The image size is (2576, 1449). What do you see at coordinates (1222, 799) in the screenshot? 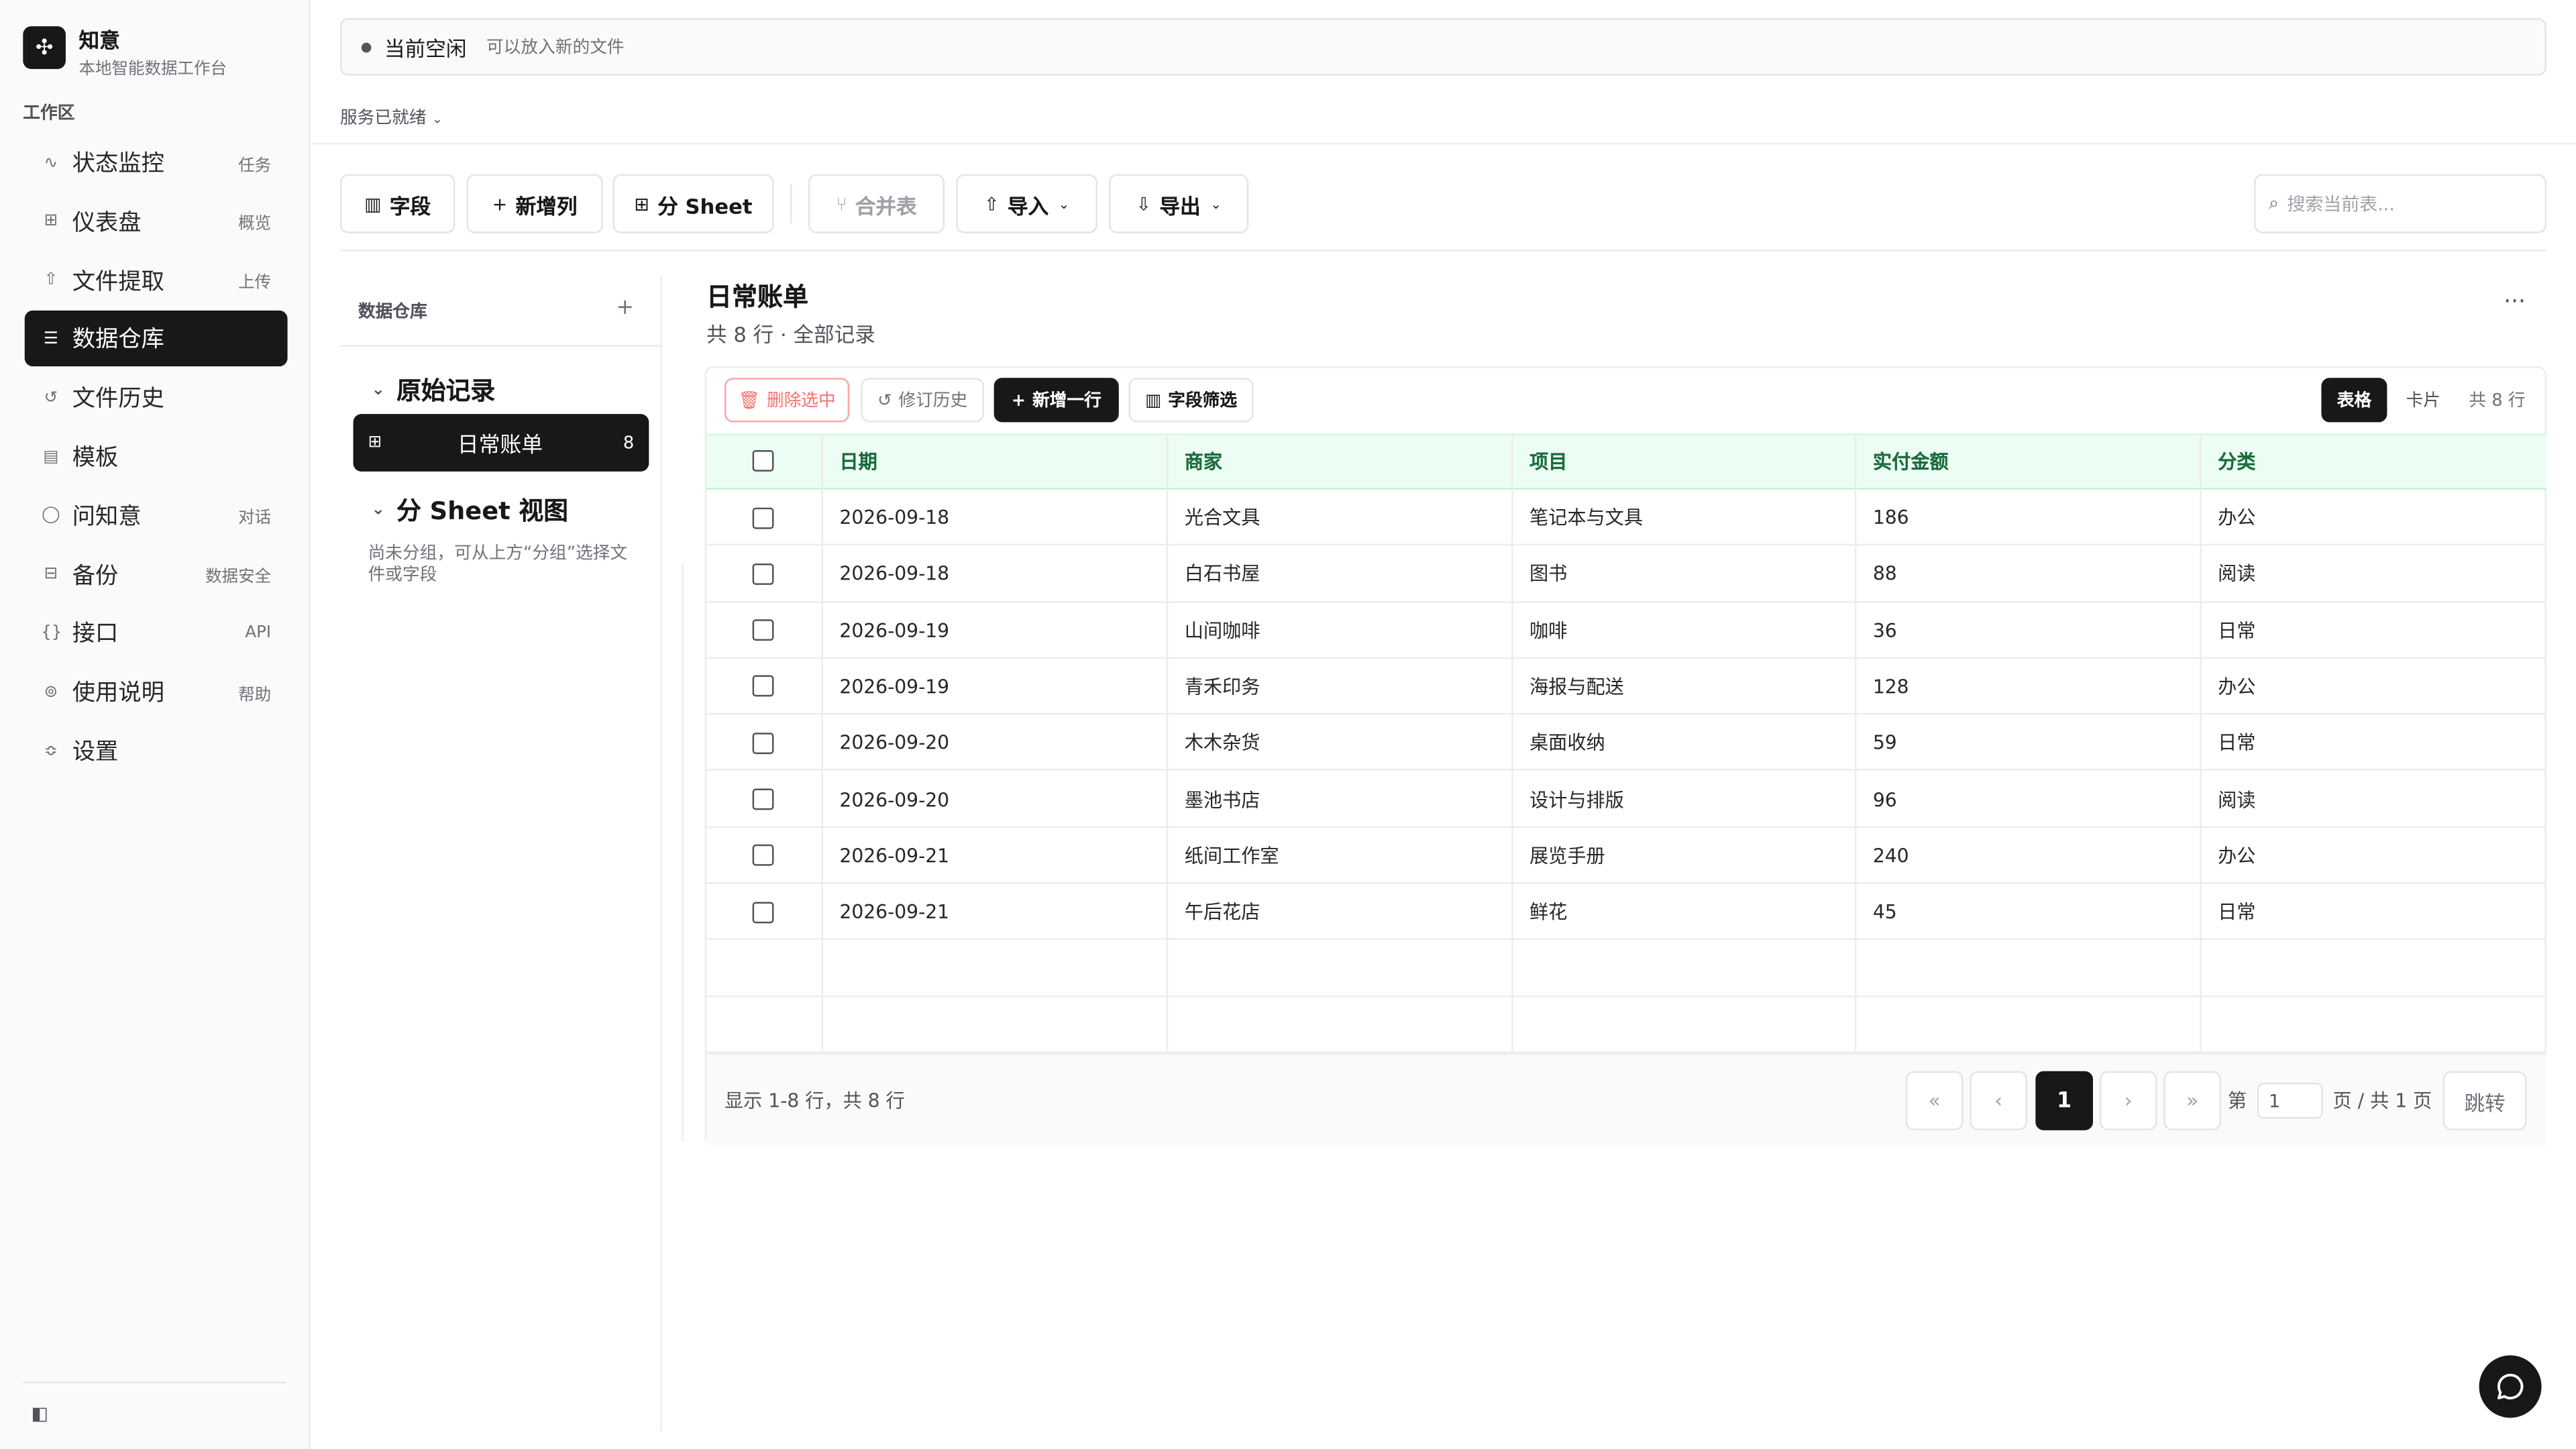
I see `table-cell: 墨池书店` at bounding box center [1222, 799].